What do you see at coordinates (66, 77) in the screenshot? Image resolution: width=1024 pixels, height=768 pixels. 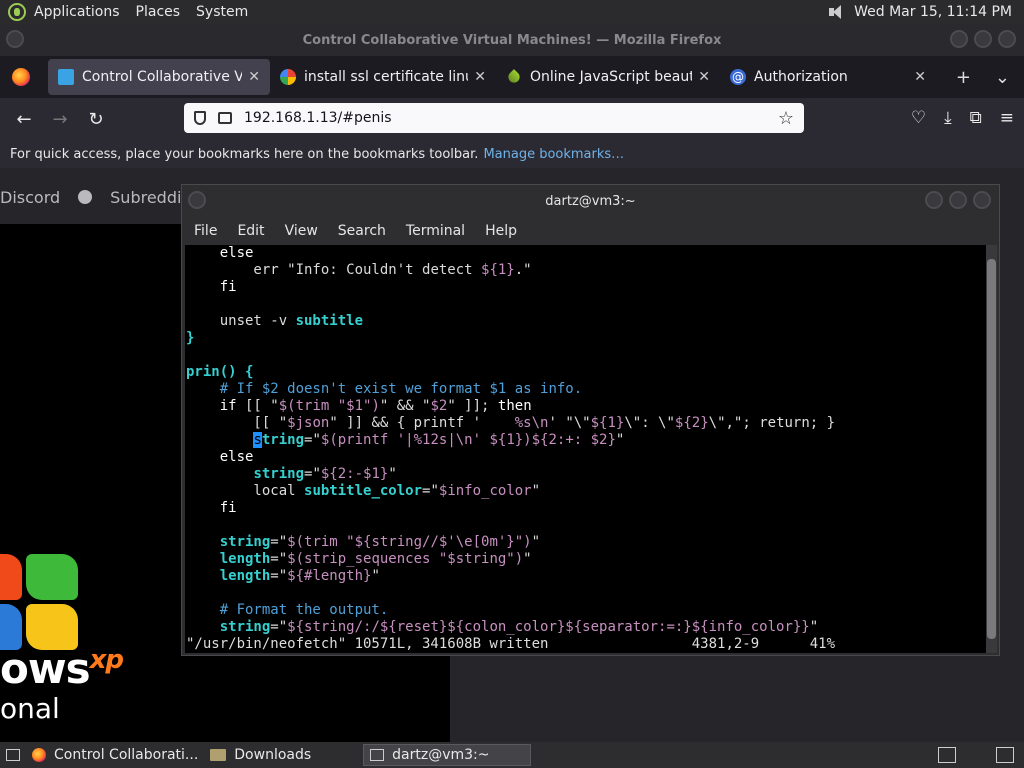 I see `monitor-icon` at bounding box center [66, 77].